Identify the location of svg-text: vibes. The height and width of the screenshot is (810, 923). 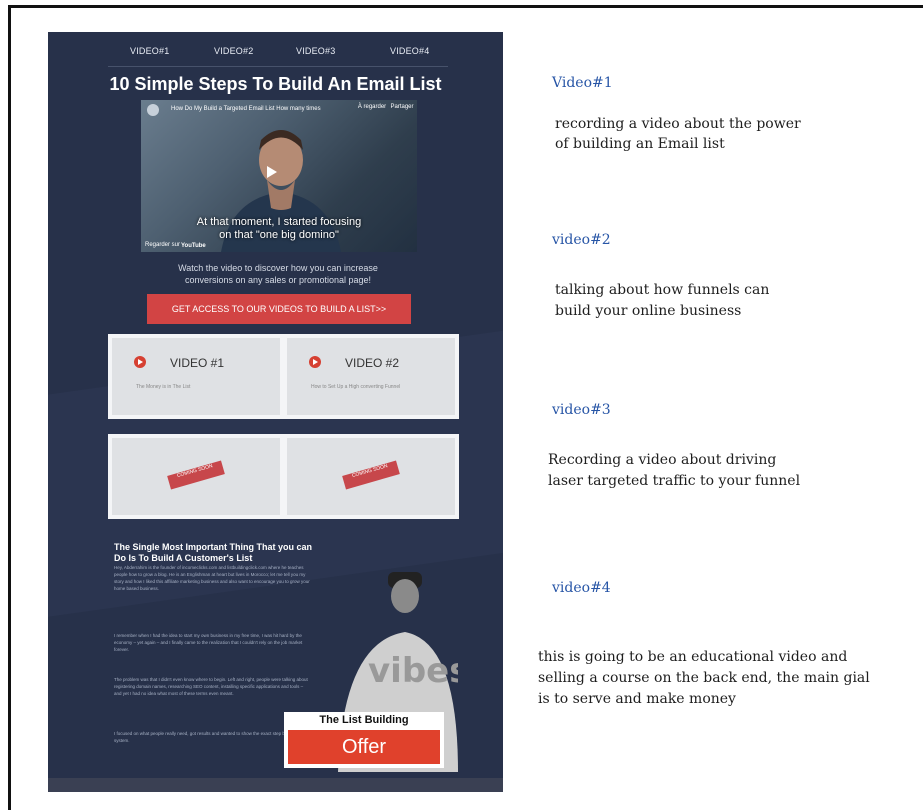
(413, 671).